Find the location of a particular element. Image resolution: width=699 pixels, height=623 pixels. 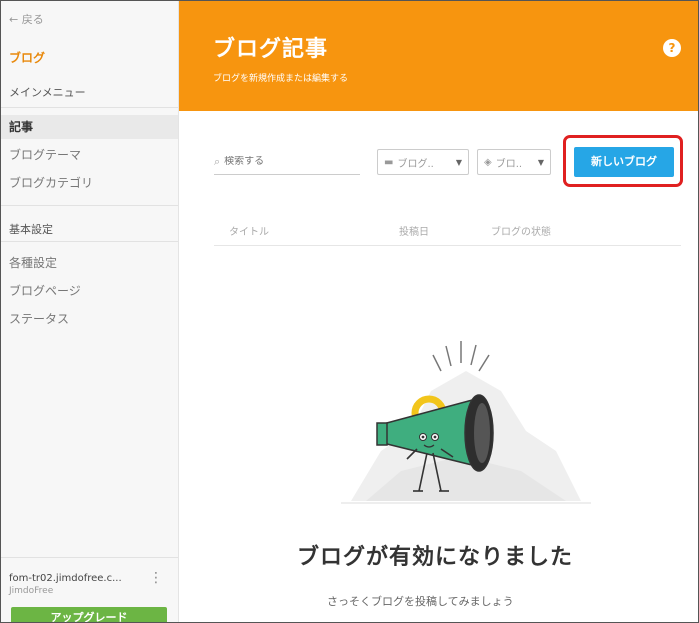

search-input is located at coordinates (284, 161).